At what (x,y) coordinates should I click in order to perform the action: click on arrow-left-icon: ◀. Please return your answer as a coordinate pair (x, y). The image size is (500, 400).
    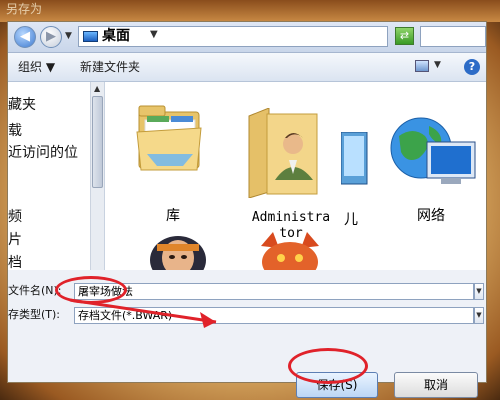
    Looking at the image, I should click on (25, 36).